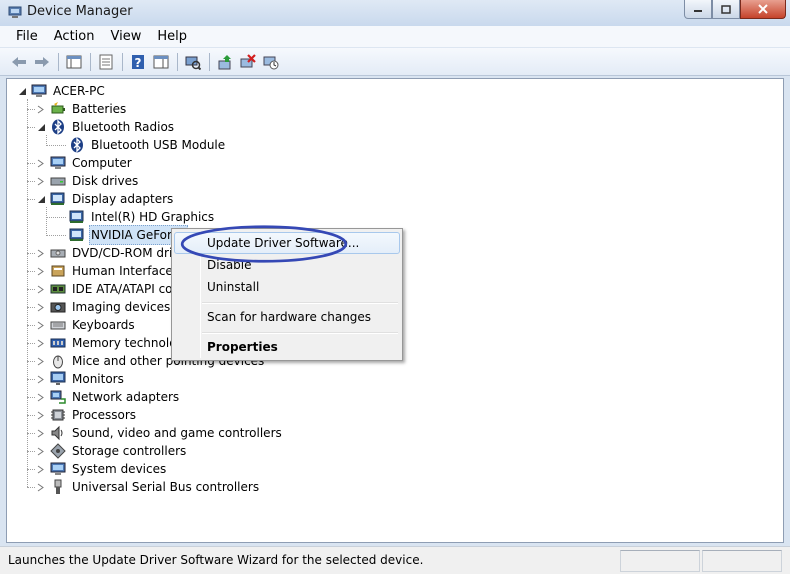  I want to click on uninstall-button, so click(248, 62).